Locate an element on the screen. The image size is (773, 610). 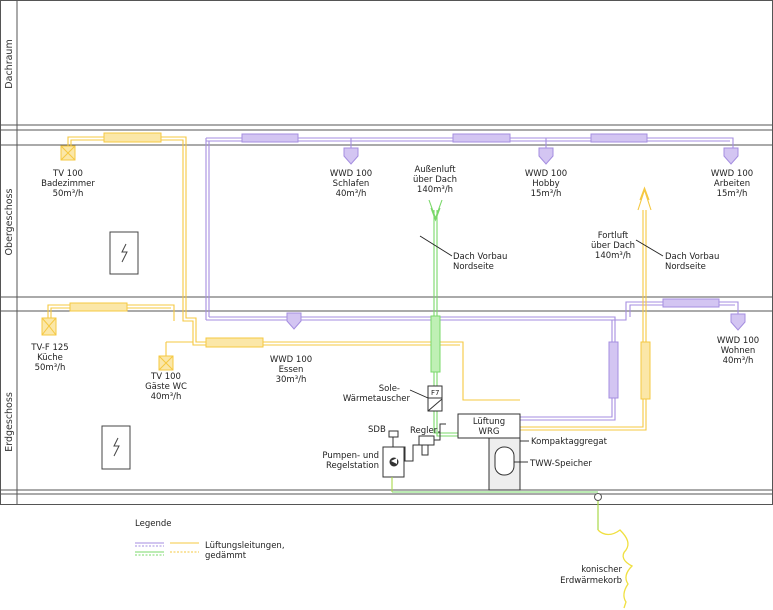
exhaust-air-arrow-icon is located at coordinates (644, 198).